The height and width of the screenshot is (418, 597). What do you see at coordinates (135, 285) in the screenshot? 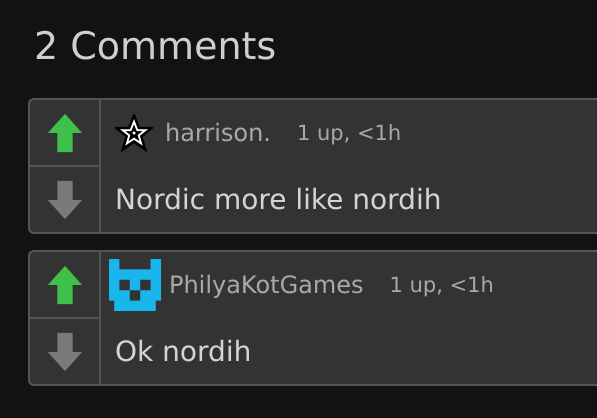
I see `pixel-cat-icon` at bounding box center [135, 285].